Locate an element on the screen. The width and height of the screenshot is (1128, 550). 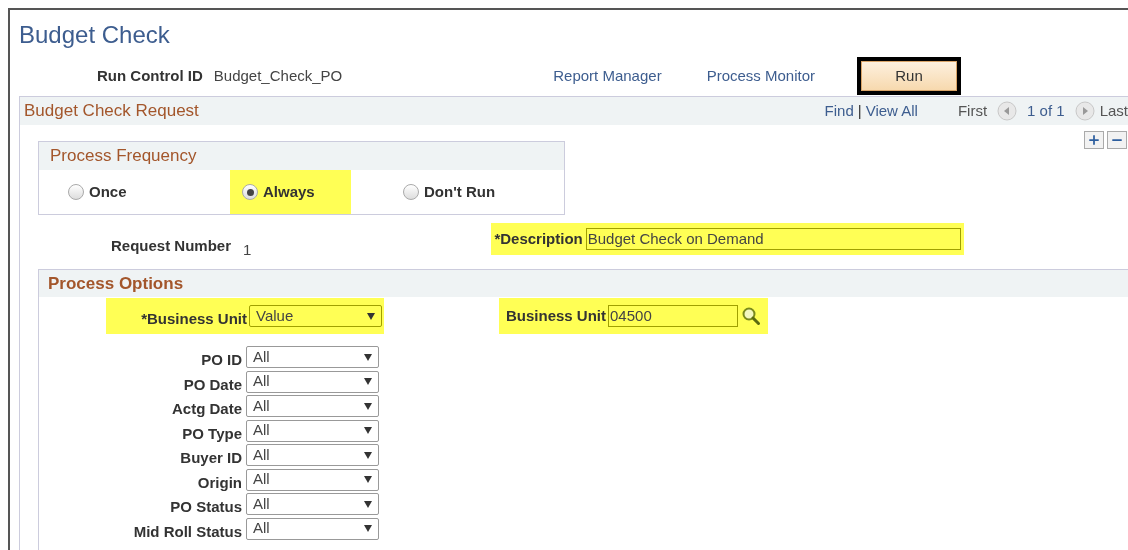
add-row-button is located at coordinates (1094, 140).